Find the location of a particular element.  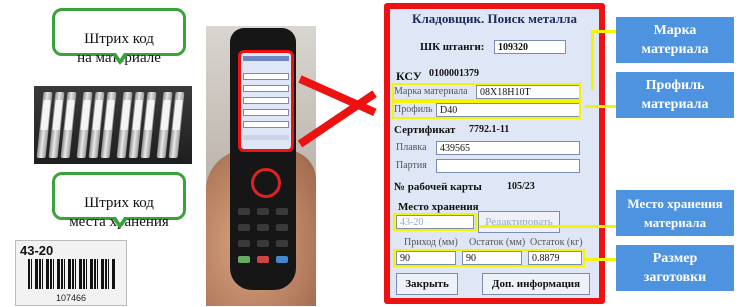

grade-connector-h is located at coordinates (603, 31).